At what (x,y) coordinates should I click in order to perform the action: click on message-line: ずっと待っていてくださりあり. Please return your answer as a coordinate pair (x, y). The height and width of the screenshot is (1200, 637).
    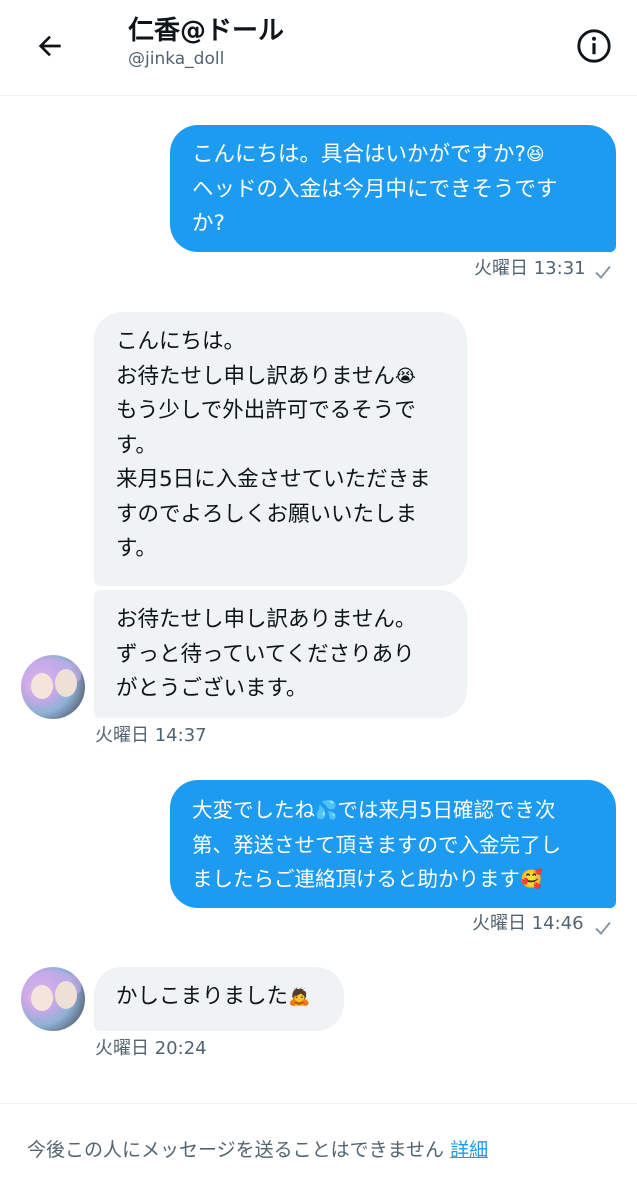
    Looking at the image, I should click on (265, 654).